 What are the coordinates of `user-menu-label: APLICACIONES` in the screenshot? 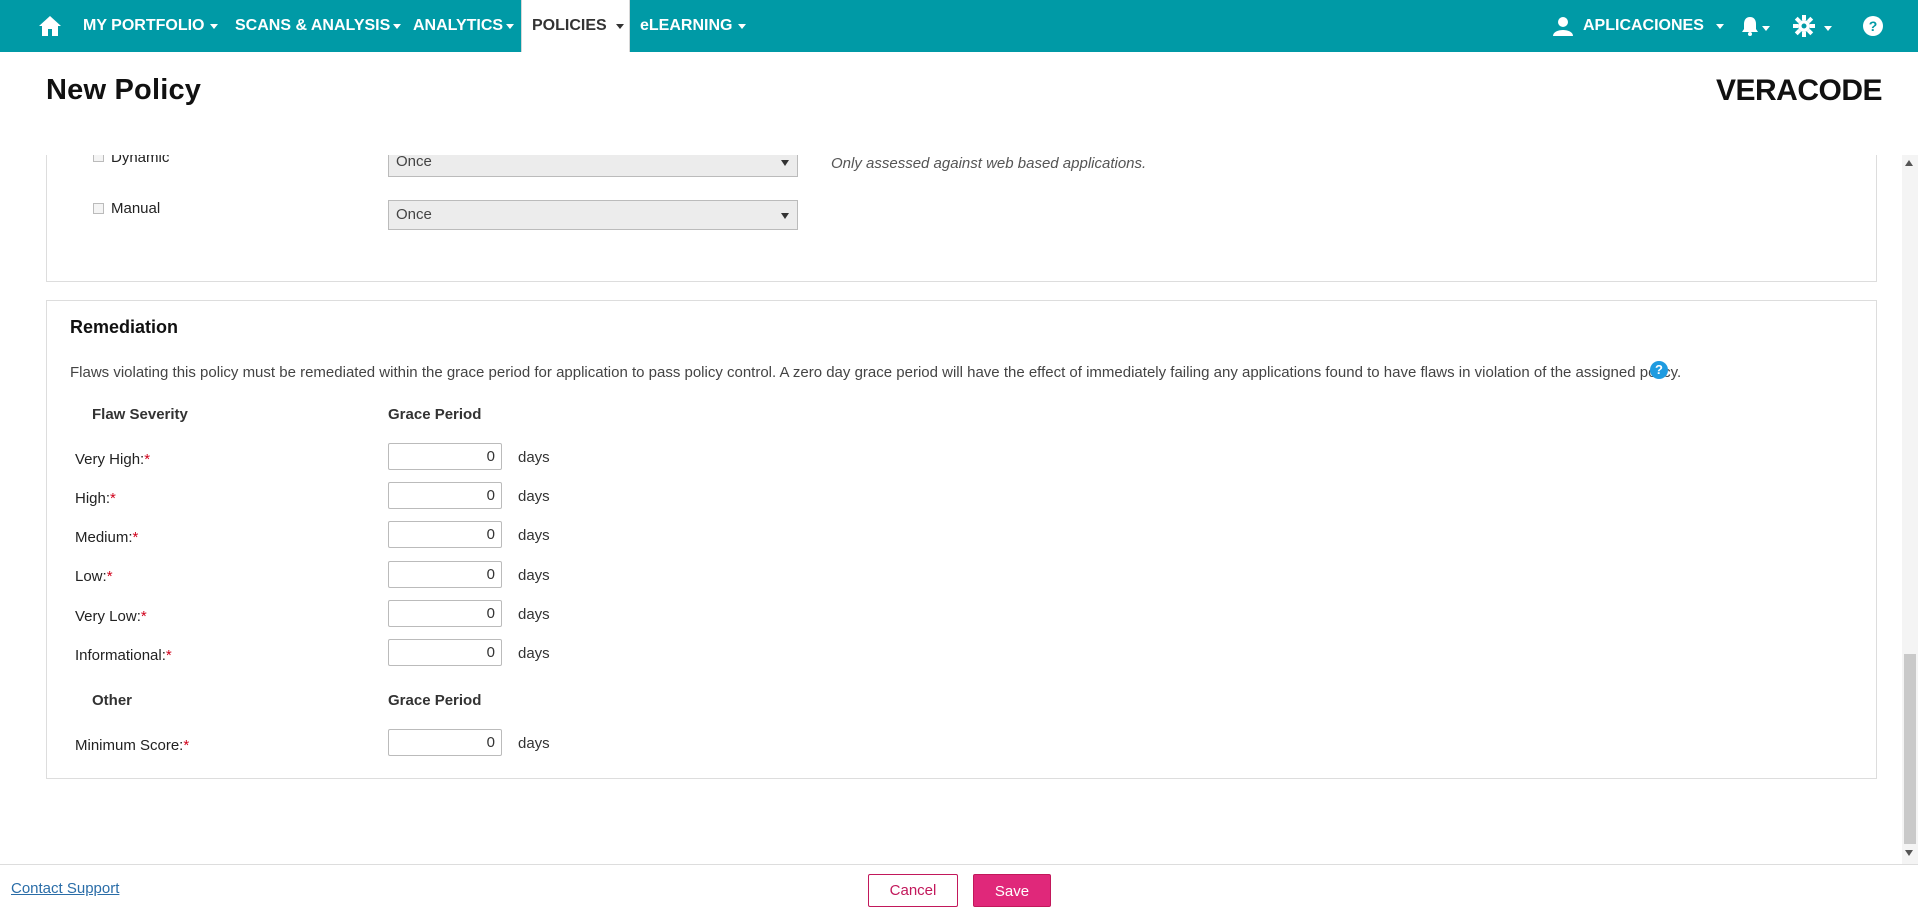 It's located at (1643, 25).